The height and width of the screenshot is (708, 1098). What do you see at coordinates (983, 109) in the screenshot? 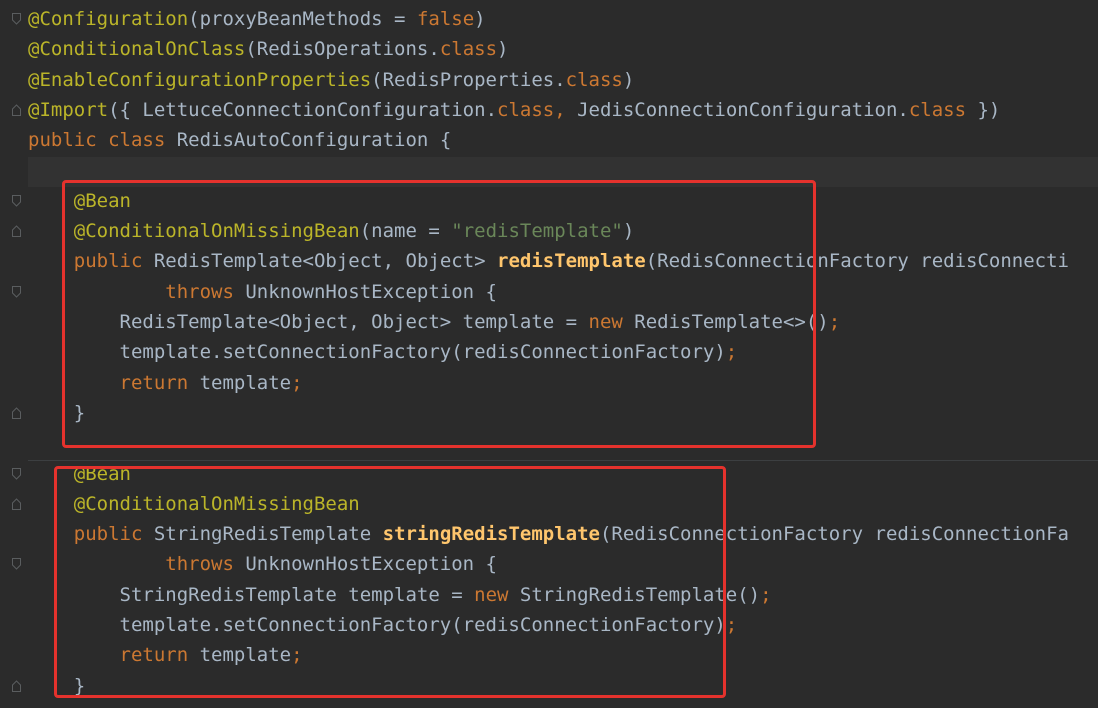
I see `code-token: })` at bounding box center [983, 109].